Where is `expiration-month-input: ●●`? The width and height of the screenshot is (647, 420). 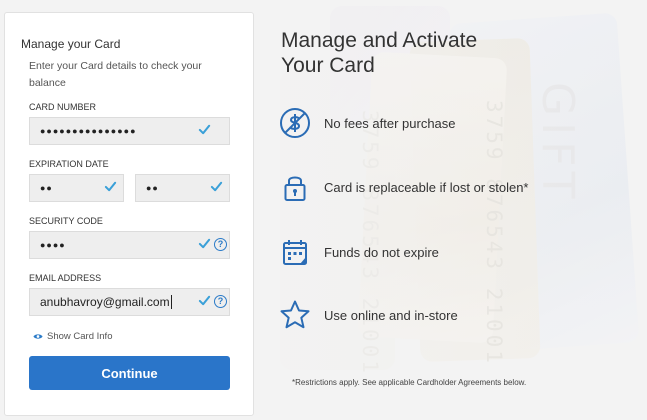
expiration-month-input: ●● is located at coordinates (76, 188).